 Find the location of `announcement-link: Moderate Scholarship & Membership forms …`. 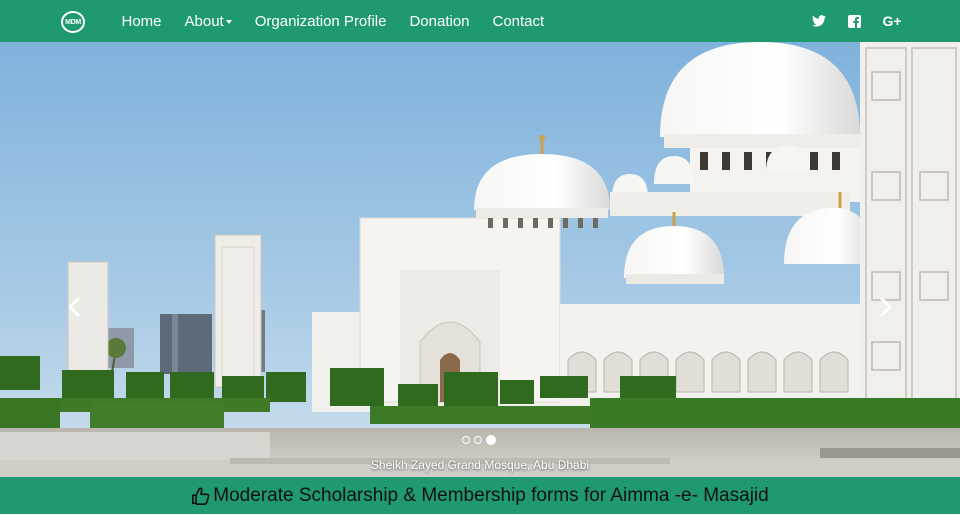

announcement-link: Moderate Scholarship & Membership forms … is located at coordinates (480, 495).